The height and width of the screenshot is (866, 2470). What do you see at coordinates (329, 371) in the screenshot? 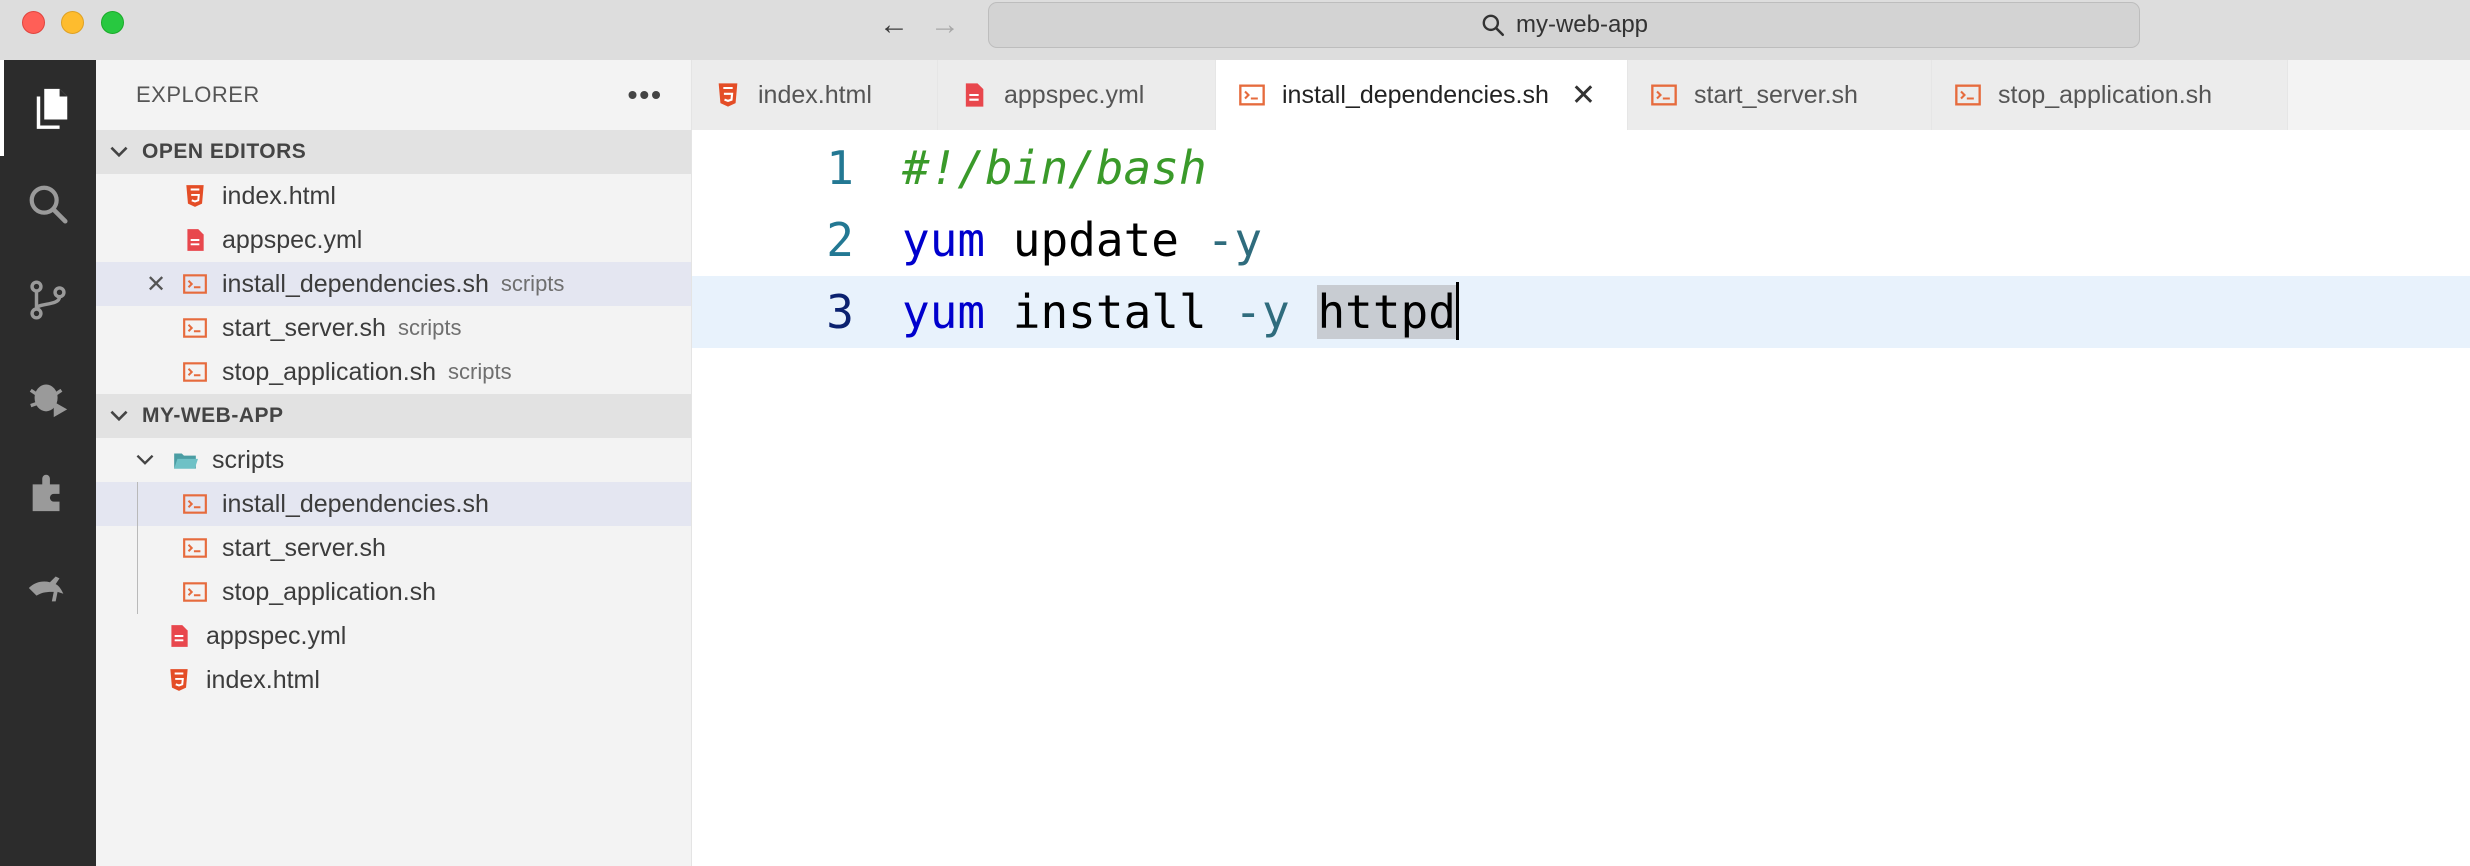
I see `open-editor-name: stop_application.sh` at bounding box center [329, 371].